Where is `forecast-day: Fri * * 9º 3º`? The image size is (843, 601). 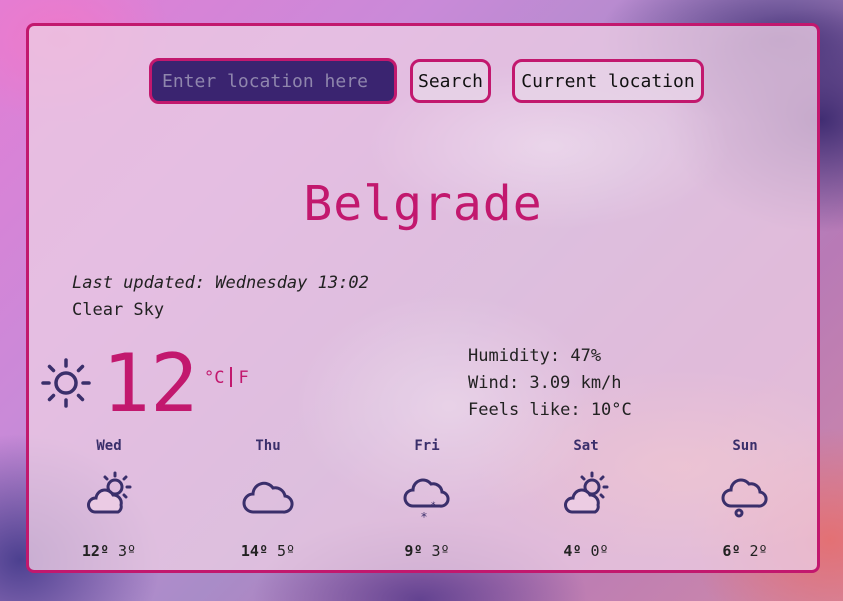 forecast-day: Fri * * 9º 3º is located at coordinates (427, 499).